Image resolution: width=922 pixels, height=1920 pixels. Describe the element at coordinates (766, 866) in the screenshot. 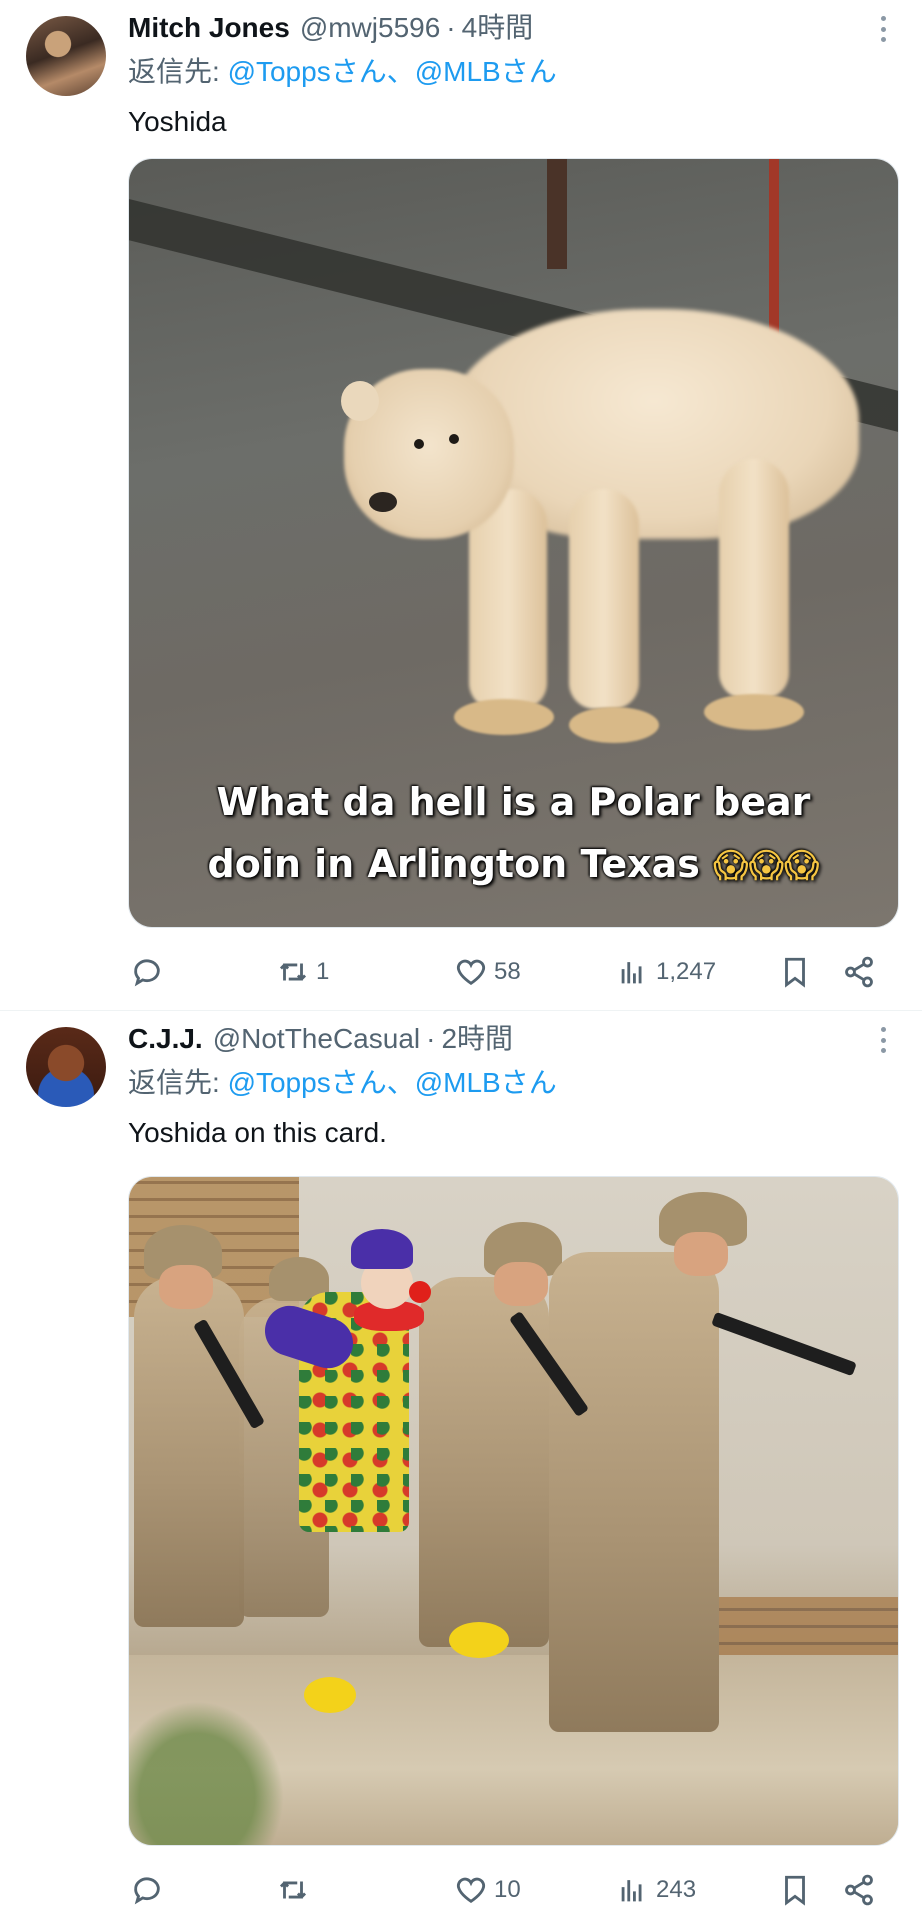

I see `emoji: 😱😱😱` at that location.